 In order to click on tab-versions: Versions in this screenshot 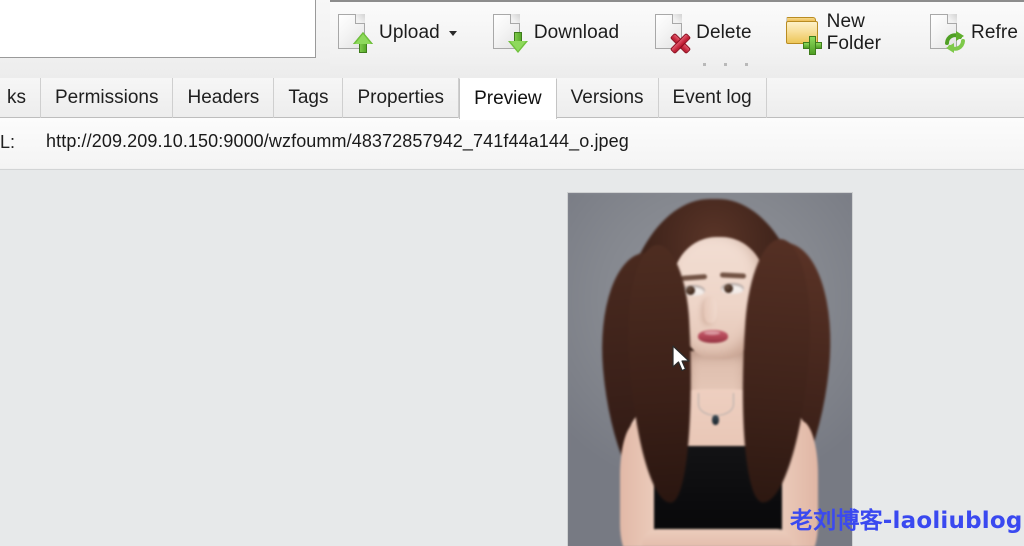, I will do `click(608, 98)`.